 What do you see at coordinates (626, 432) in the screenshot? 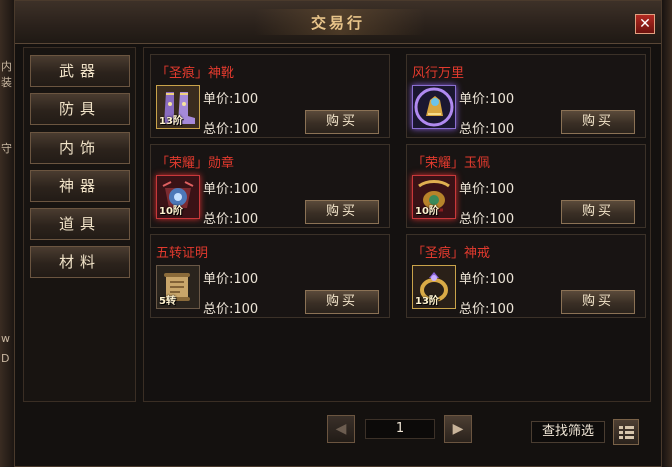
I see `list-view-toggle` at bounding box center [626, 432].